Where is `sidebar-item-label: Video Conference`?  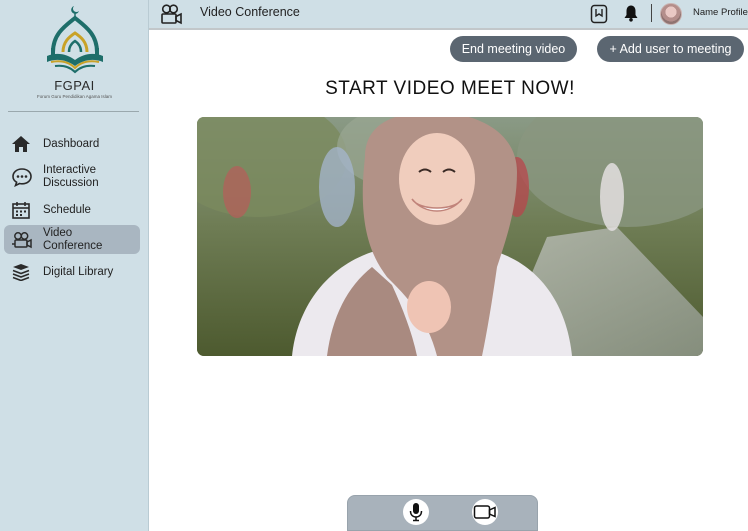 sidebar-item-label: Video Conference is located at coordinates (73, 239).